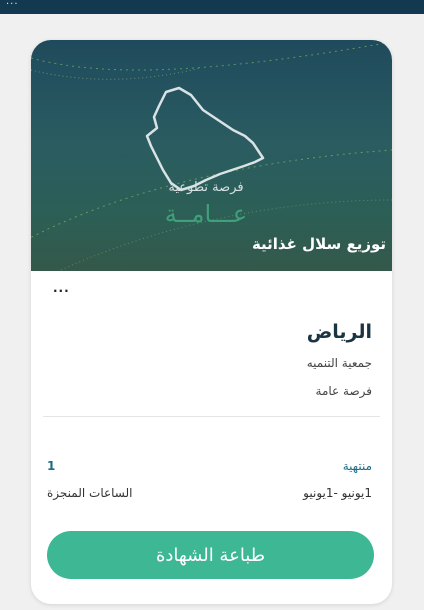 This screenshot has width=424, height=610. What do you see at coordinates (339, 332) in the screenshot?
I see `city-name: الرياض` at bounding box center [339, 332].